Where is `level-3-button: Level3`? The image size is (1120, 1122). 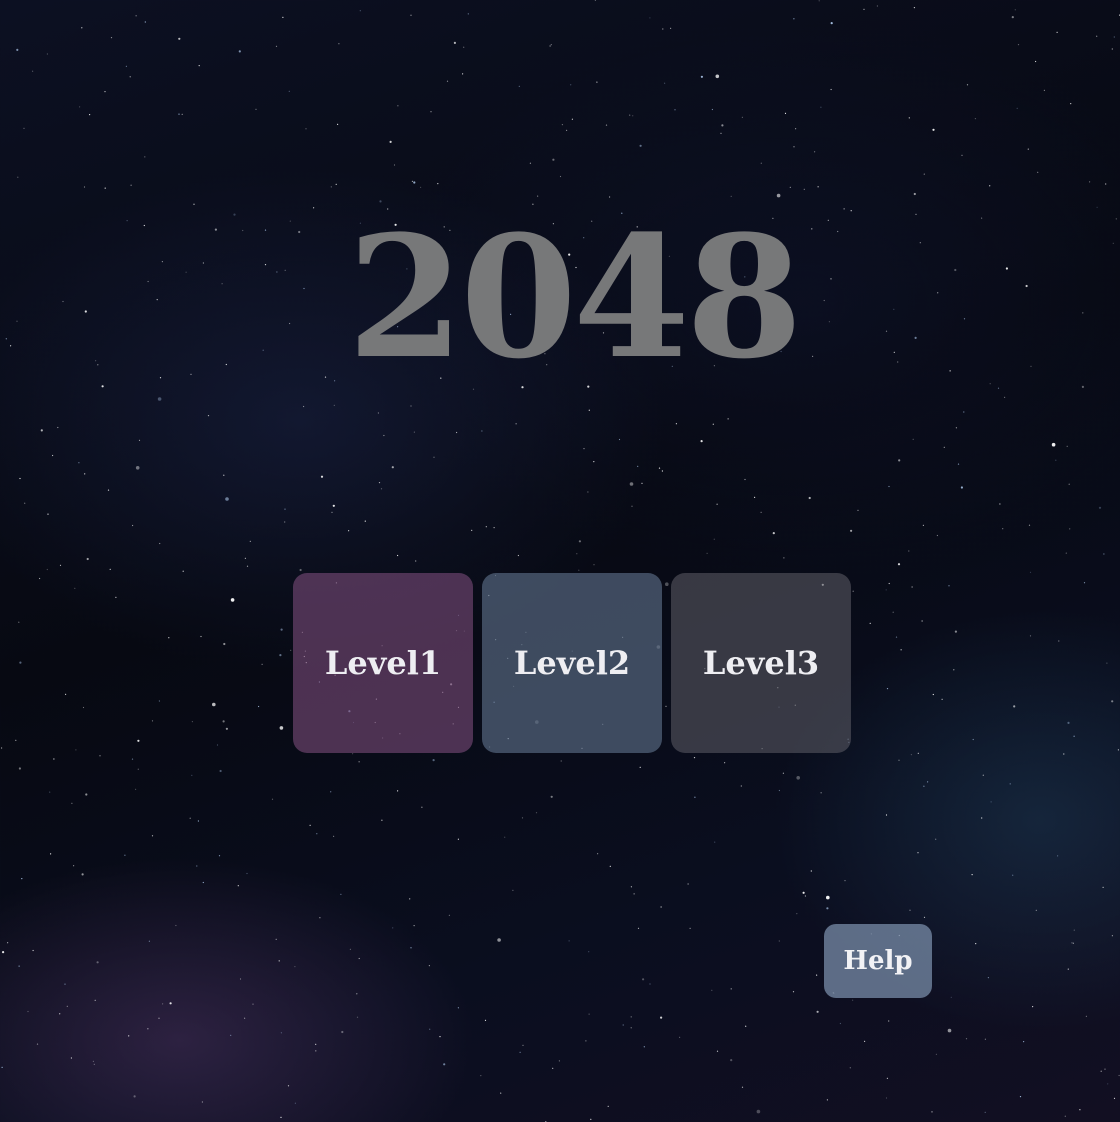 level-3-button: Level3 is located at coordinates (761, 663).